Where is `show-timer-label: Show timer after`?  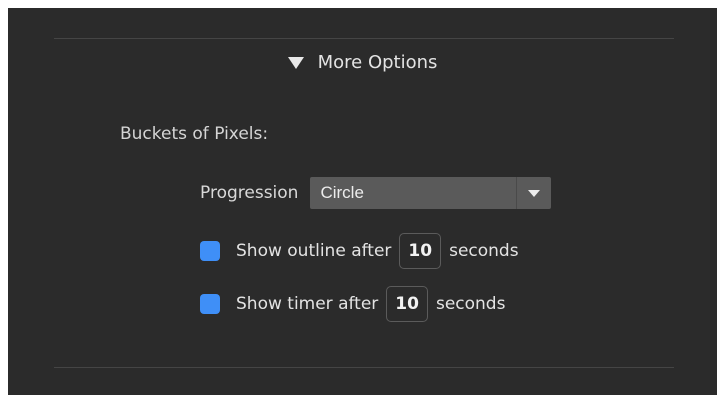
show-timer-label: Show timer after is located at coordinates (307, 304).